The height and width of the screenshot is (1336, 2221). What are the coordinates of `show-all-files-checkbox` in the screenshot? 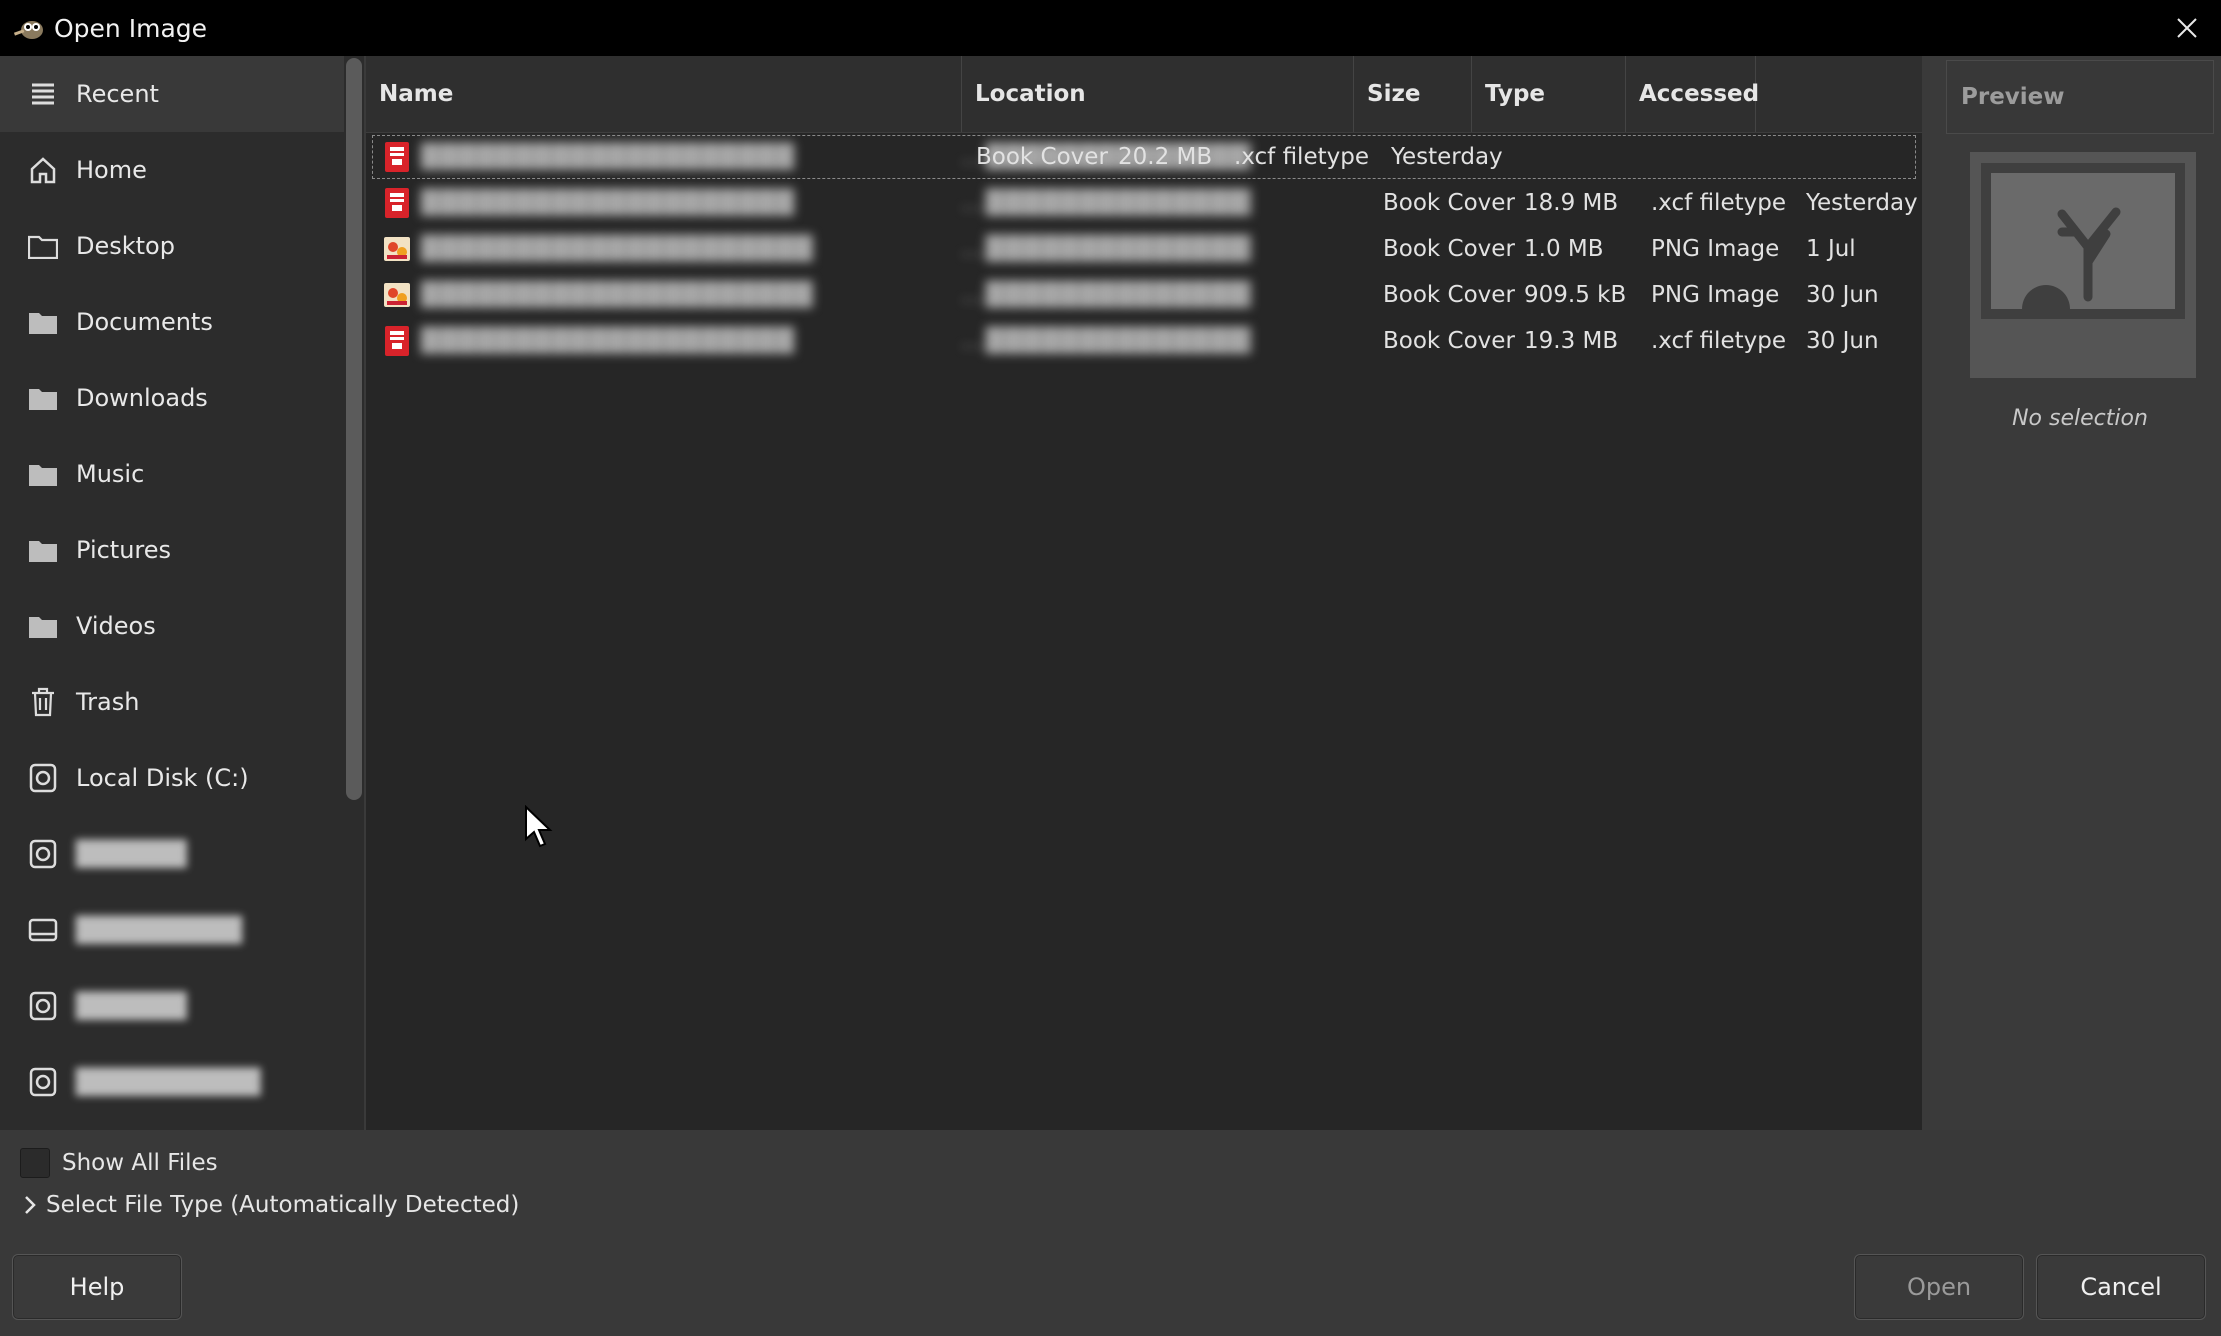 It's located at (35, 1163).